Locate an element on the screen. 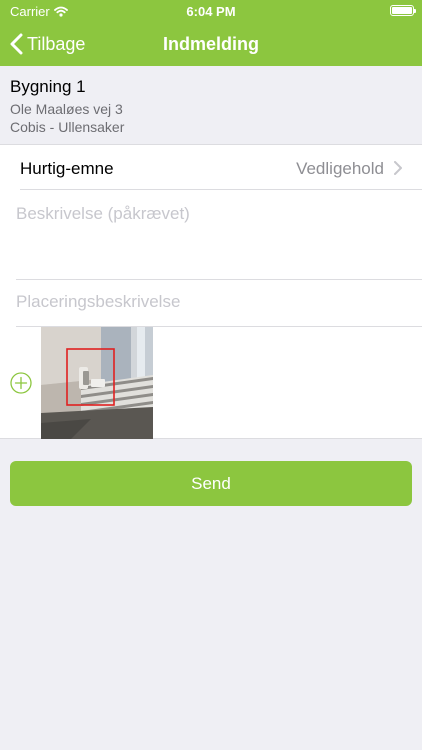 The width and height of the screenshot is (422, 750). description-field is located at coordinates (219, 235).